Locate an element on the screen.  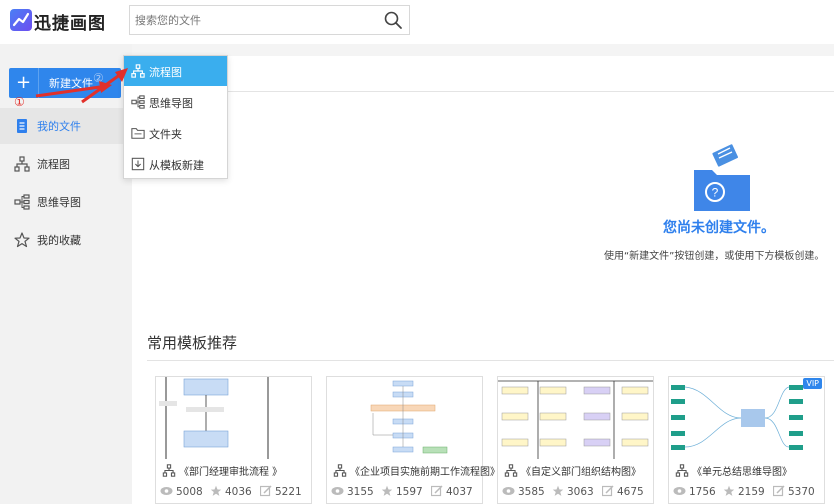
sidebar-item-flowchart: 流程图 is located at coordinates (66, 164).